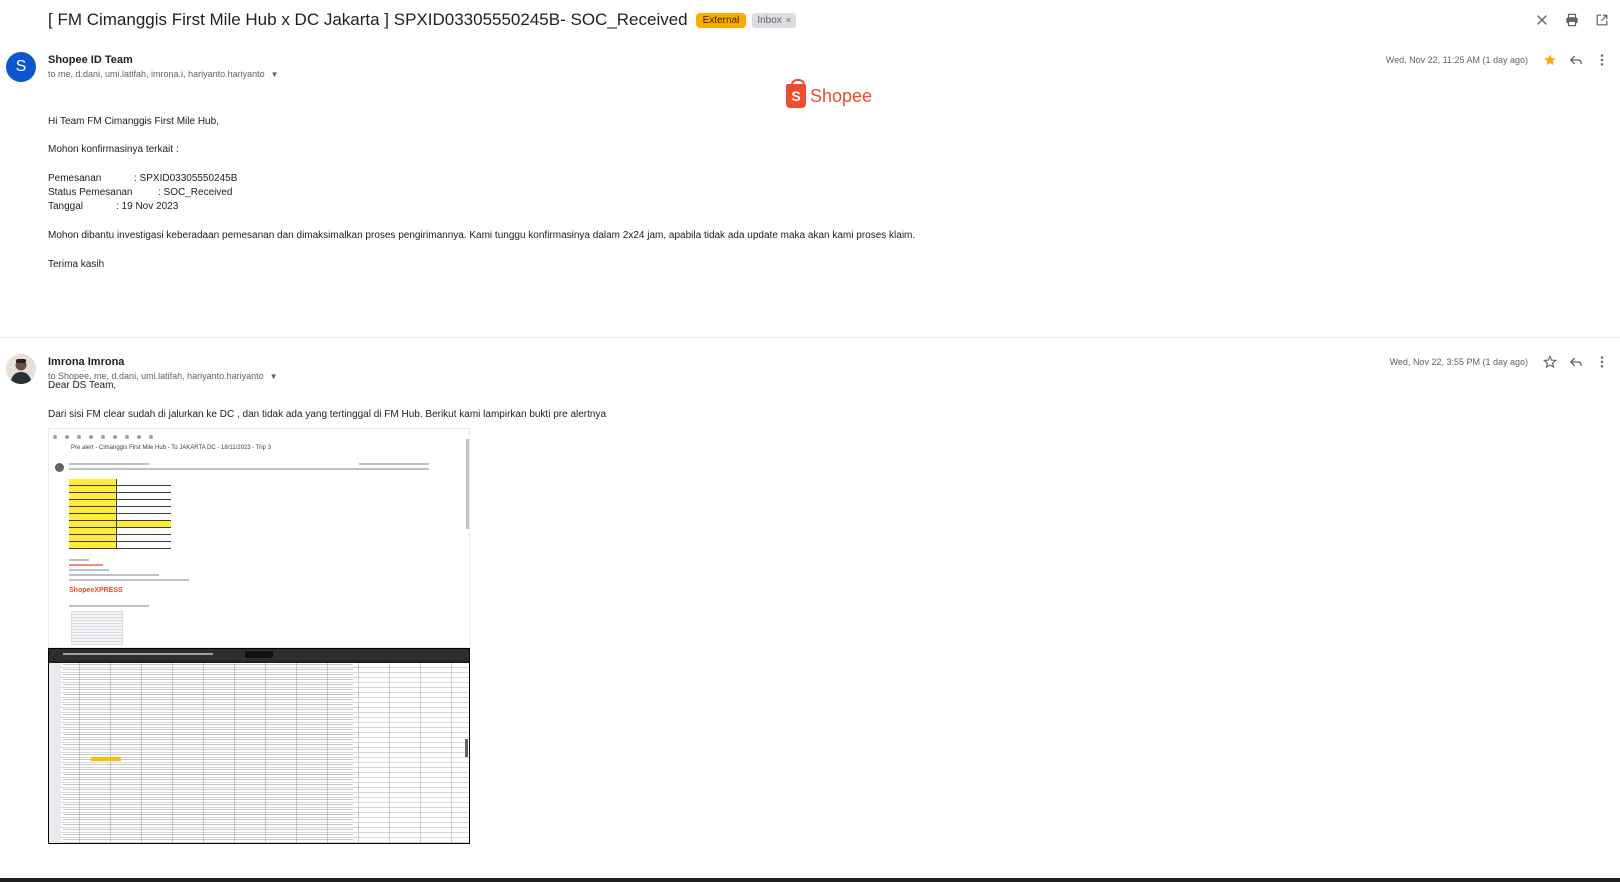 The height and width of the screenshot is (882, 1620). I want to click on embedded-shopee-xpress-logo: ShopeeXPRESS, so click(96, 590).